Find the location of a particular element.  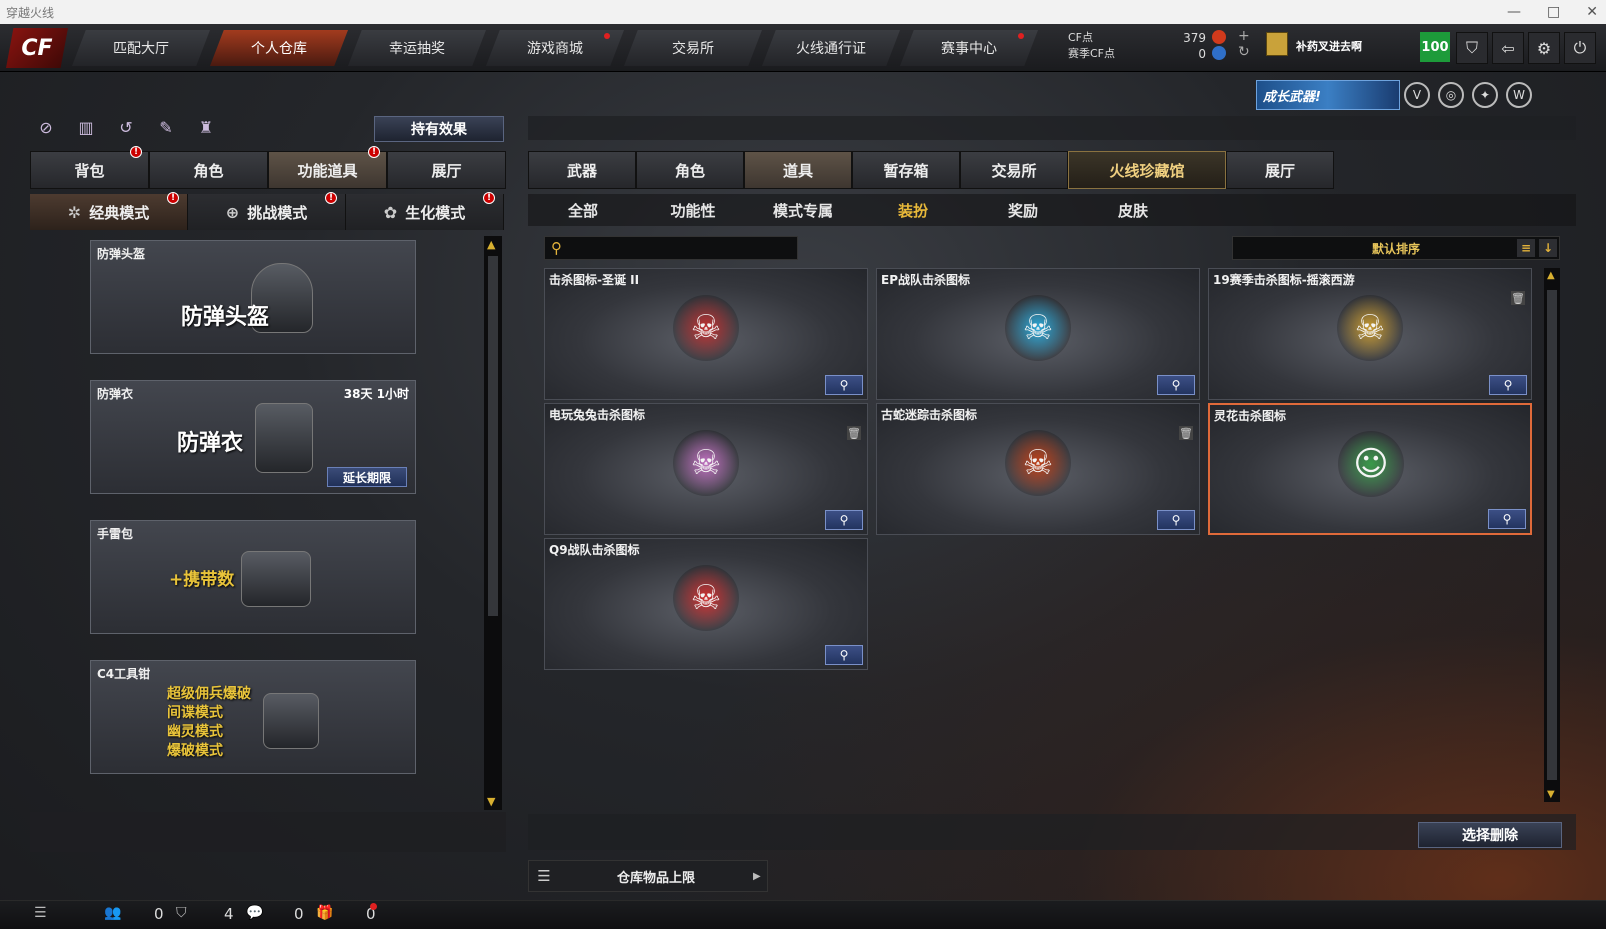

refresh-icon: ↻ is located at coordinates (1244, 52).